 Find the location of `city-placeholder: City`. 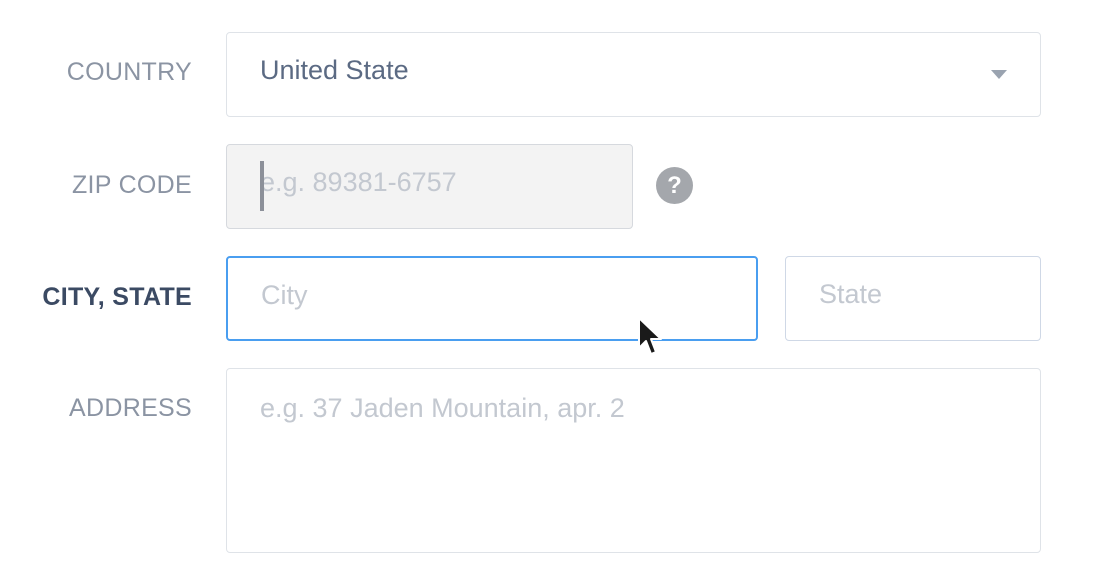

city-placeholder: City is located at coordinates (284, 295).